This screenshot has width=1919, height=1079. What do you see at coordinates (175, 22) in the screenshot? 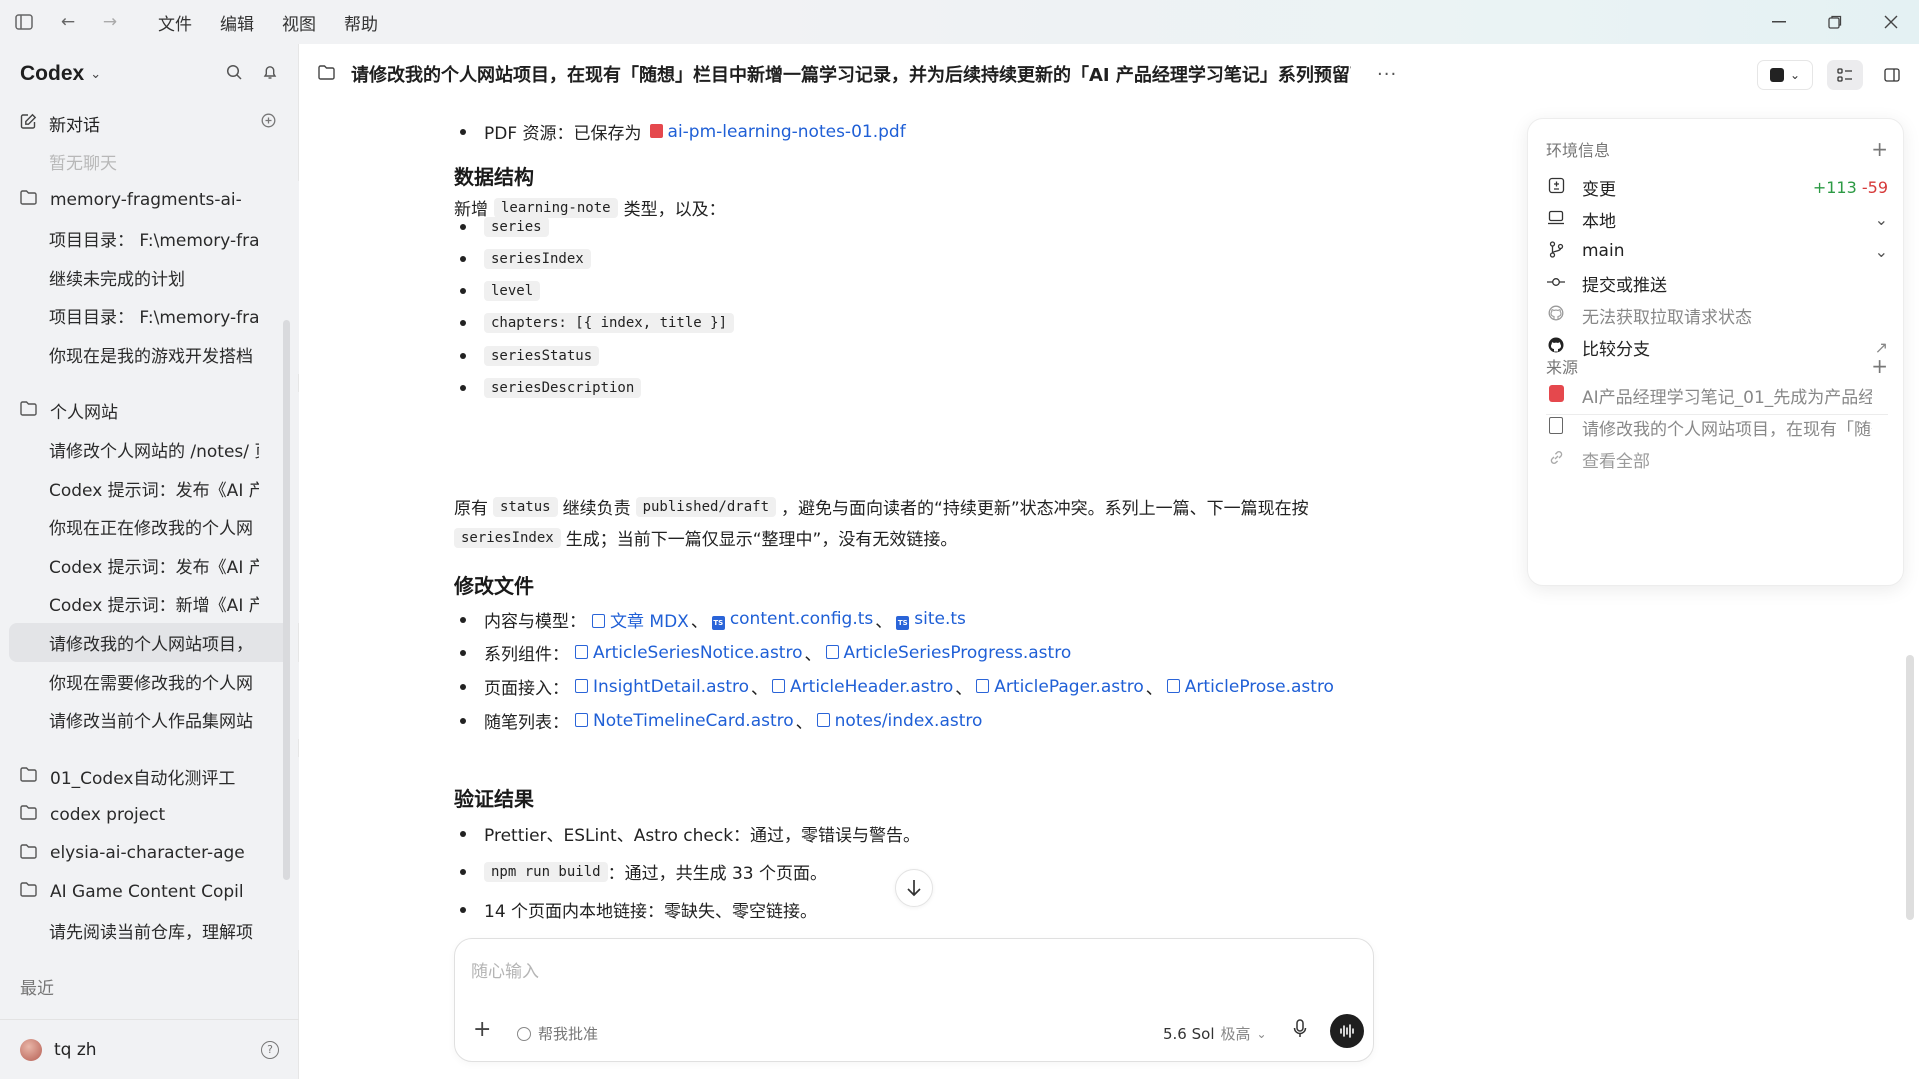
I see `menu-file: 文件` at bounding box center [175, 22].